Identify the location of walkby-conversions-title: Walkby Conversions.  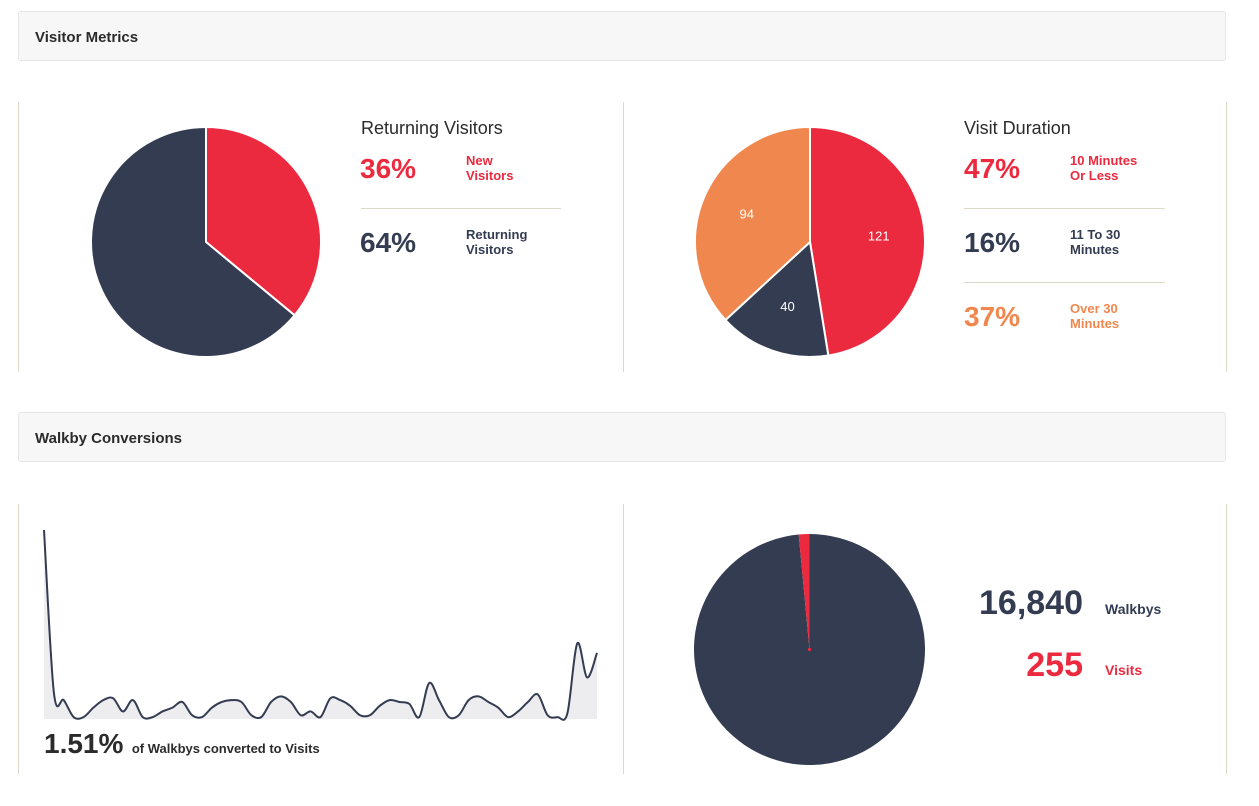
(108, 438).